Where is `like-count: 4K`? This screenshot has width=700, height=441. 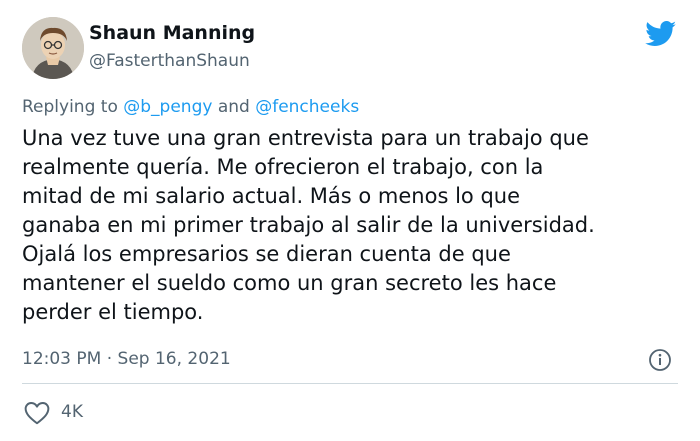 like-count: 4K is located at coordinates (72, 412).